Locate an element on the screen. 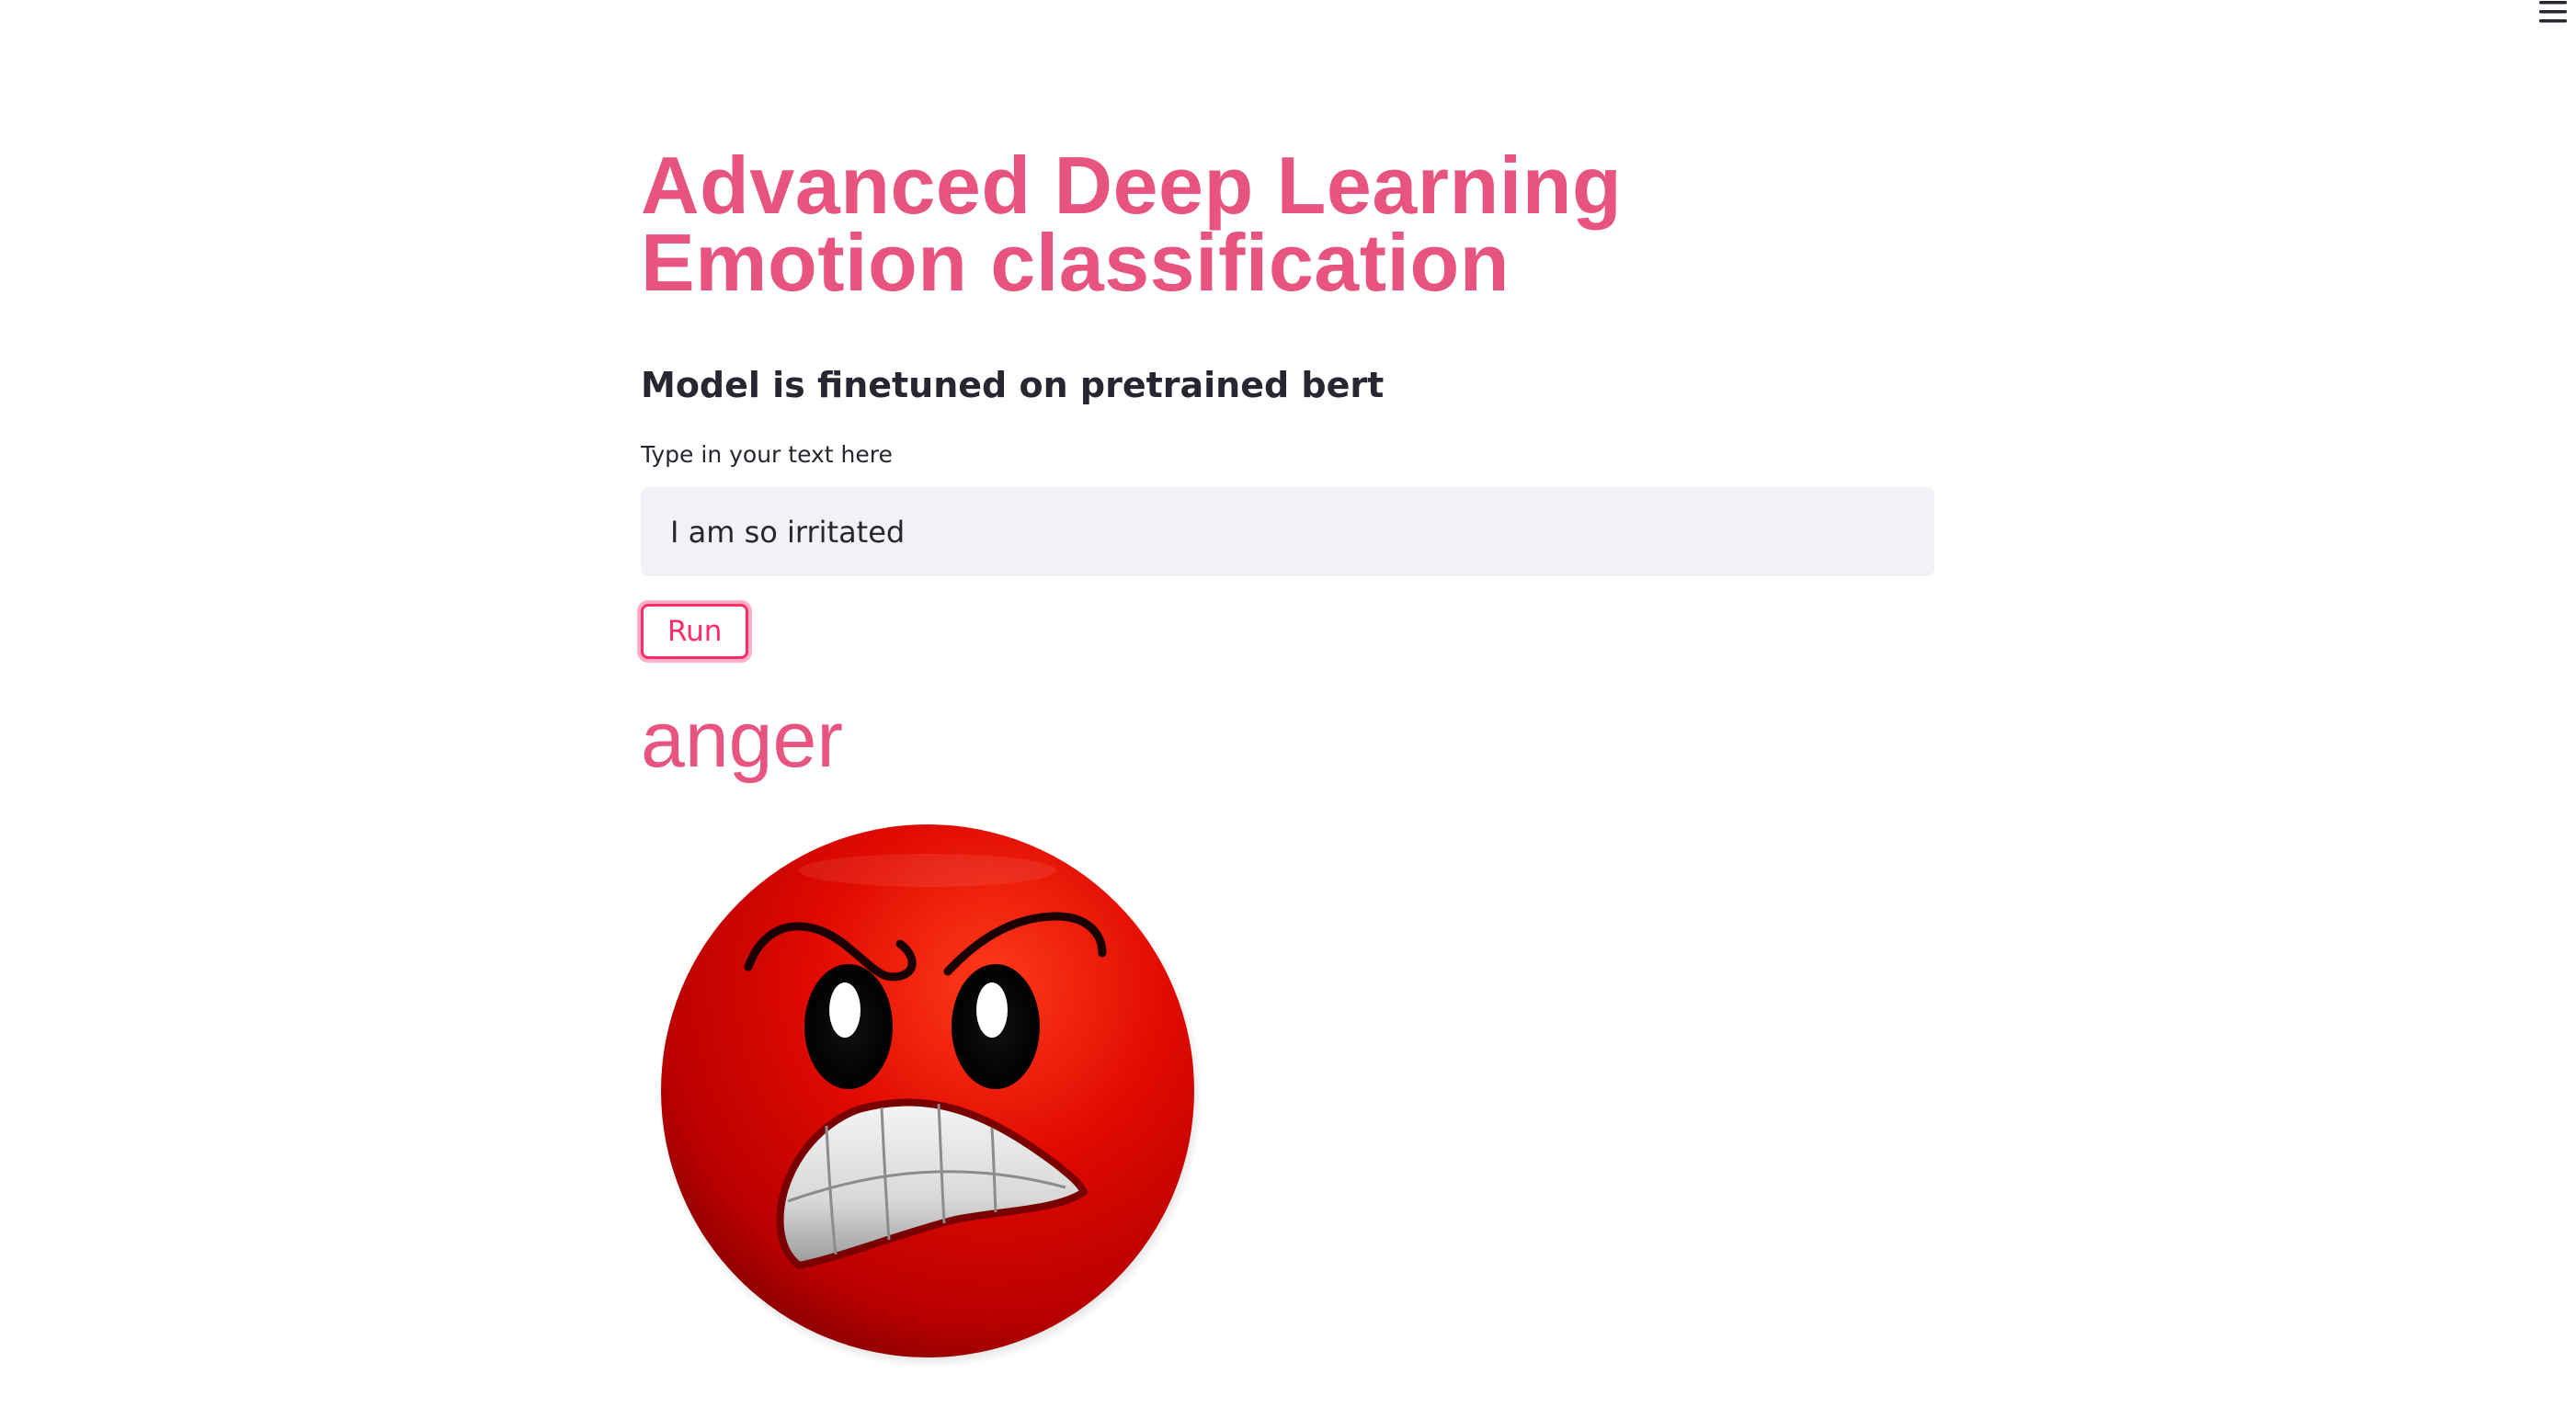 This screenshot has height=1408, width=2576. angry-face-emoji-icon is located at coordinates (930, 1095).